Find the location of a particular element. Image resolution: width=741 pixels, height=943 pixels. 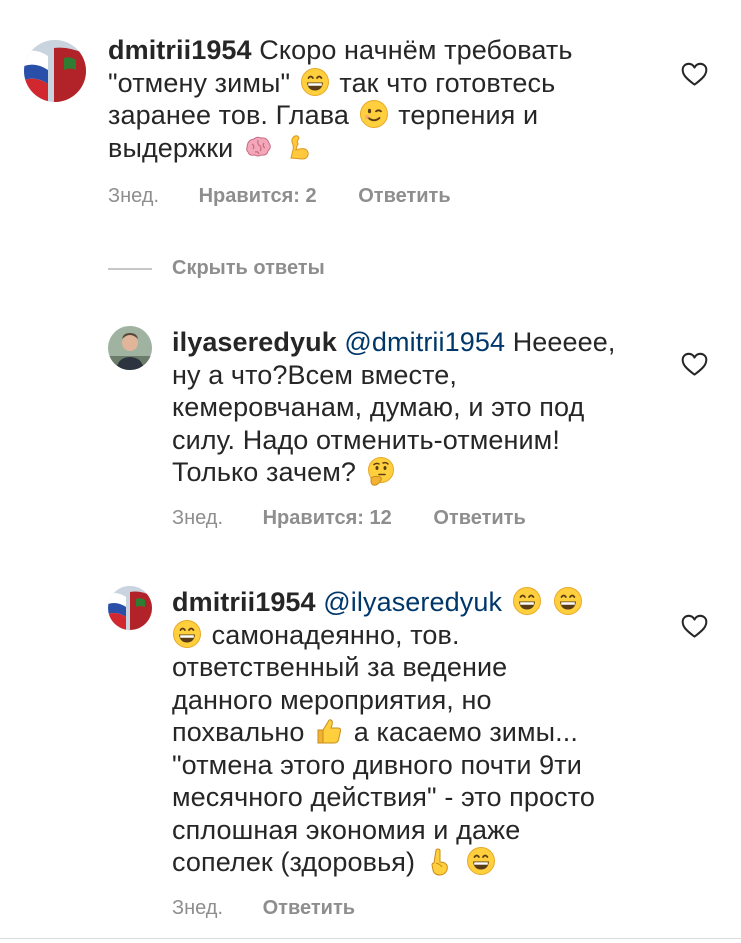

index-pointing-up-icon is located at coordinates (440, 861).